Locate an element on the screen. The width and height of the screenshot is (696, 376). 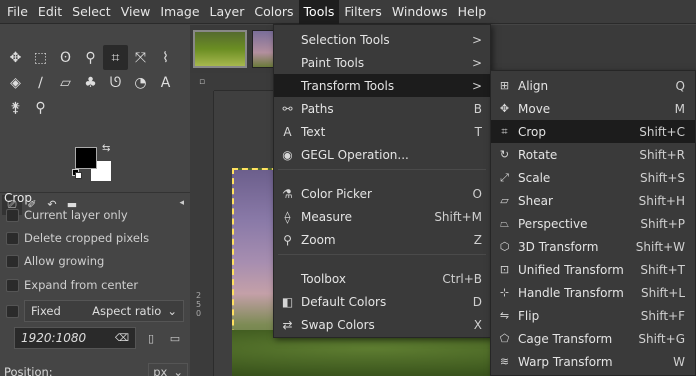
text-icon: A is located at coordinates (165, 82).